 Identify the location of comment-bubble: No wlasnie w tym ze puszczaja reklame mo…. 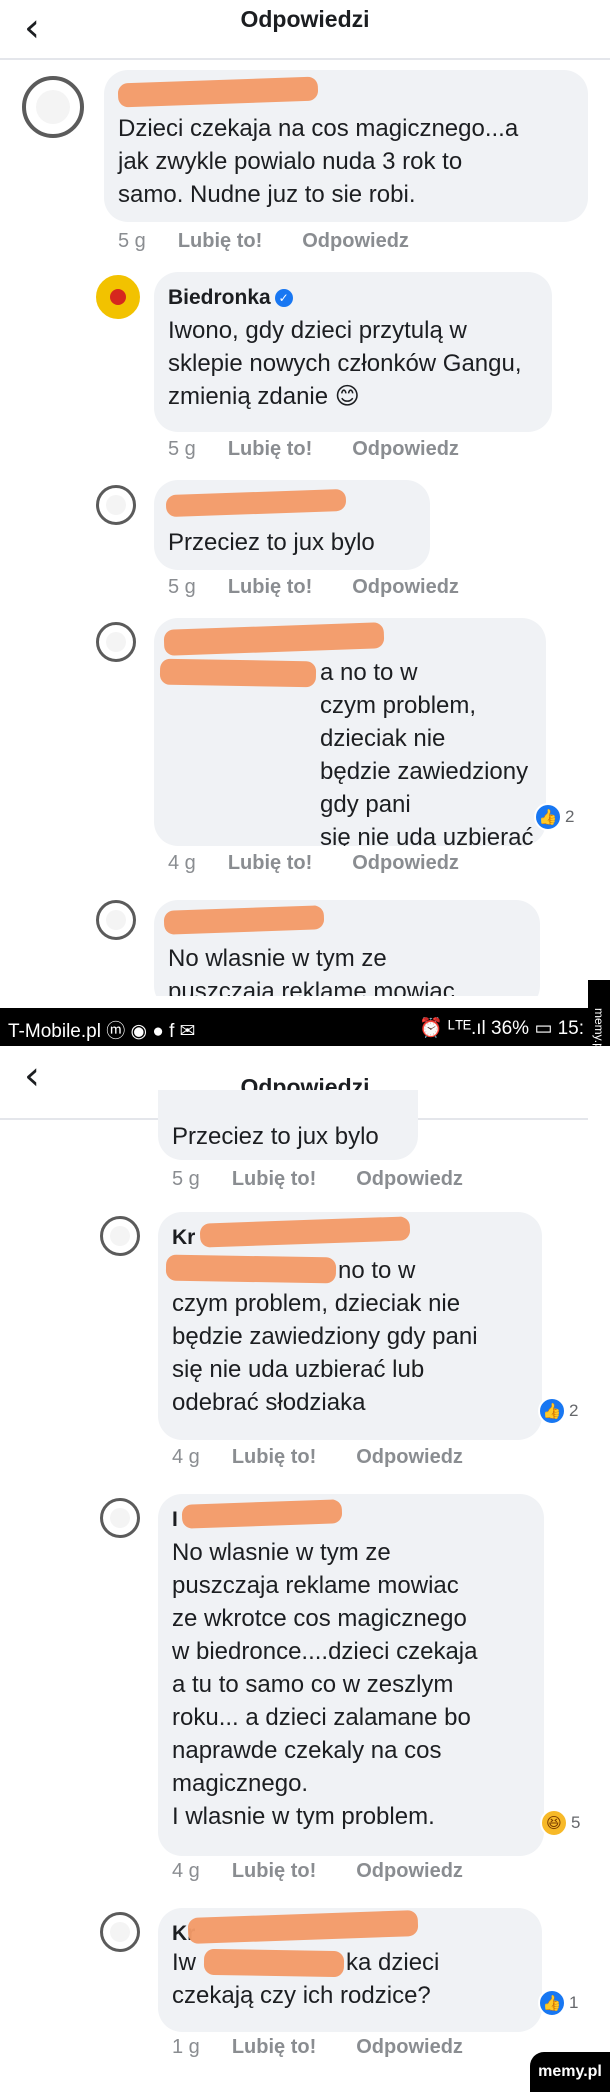
(347, 955).